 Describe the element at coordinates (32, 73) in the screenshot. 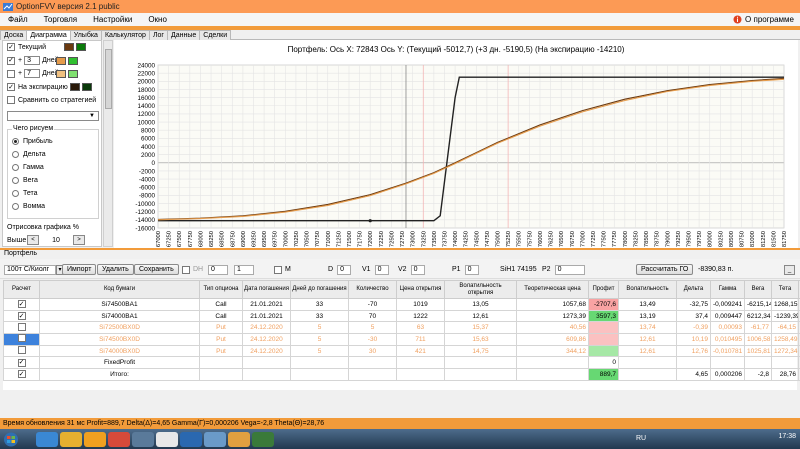

I see `days2-spinner: 7` at that location.